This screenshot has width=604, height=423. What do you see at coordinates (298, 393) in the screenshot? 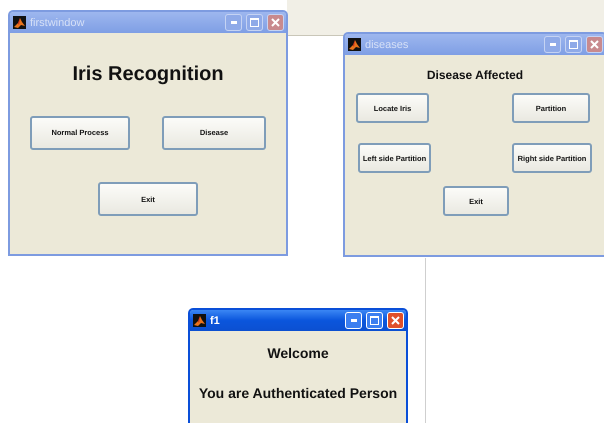
I see `heading-text: You are Authenticated Person` at bounding box center [298, 393].